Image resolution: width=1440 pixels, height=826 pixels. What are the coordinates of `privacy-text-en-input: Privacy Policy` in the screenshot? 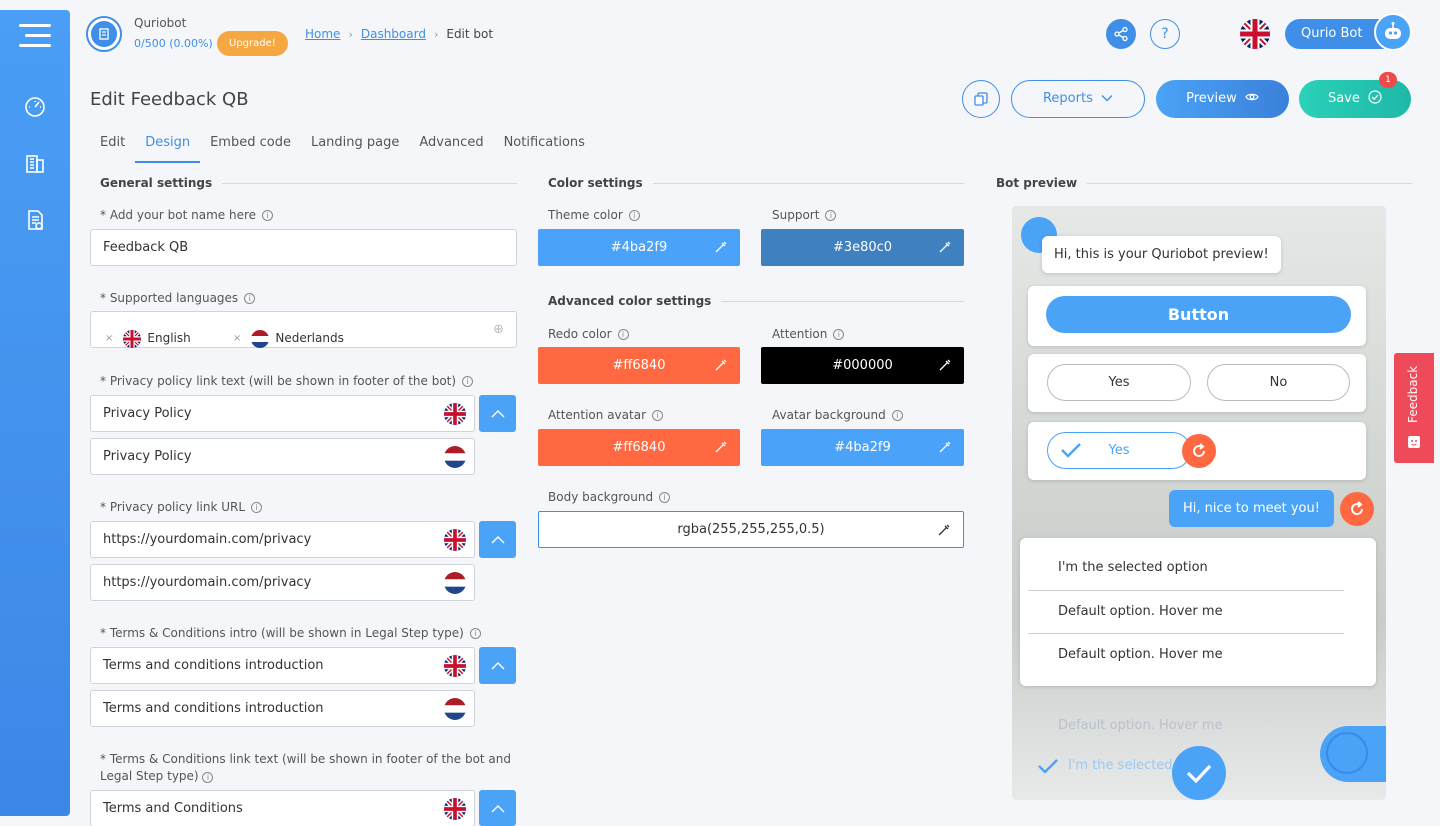 It's located at (282, 413).